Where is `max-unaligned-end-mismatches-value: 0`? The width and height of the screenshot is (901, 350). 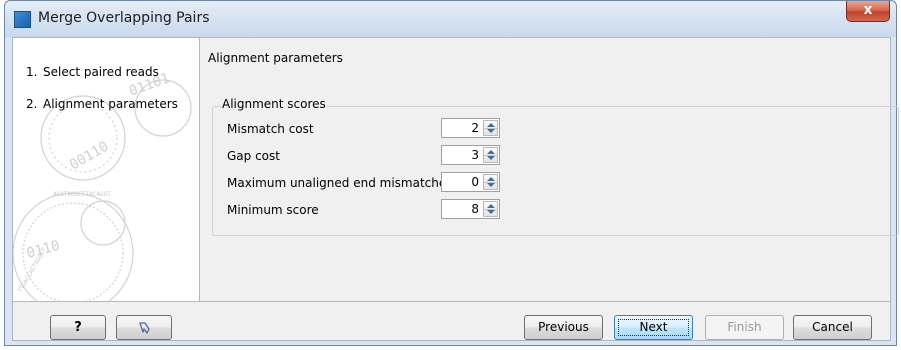
max-unaligned-end-mismatches-value: 0 is located at coordinates (475, 182).